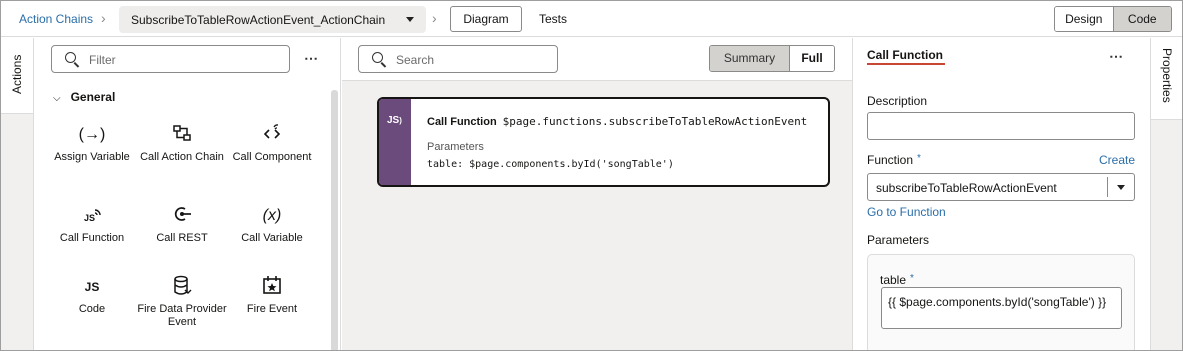  Describe the element at coordinates (395, 142) in the screenshot. I see `node-color-bar: JS)` at that location.